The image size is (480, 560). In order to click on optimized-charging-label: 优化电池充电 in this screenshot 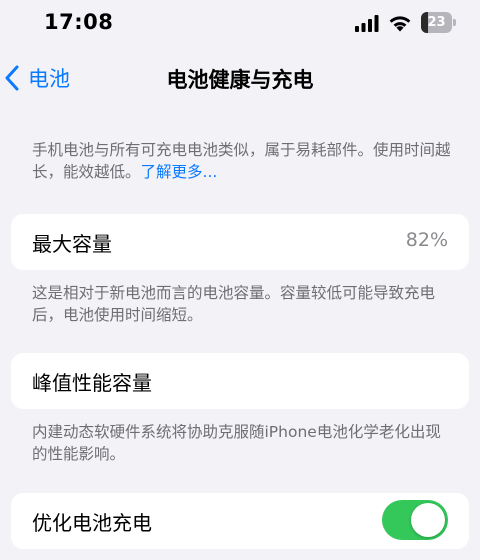, I will do `click(92, 523)`.